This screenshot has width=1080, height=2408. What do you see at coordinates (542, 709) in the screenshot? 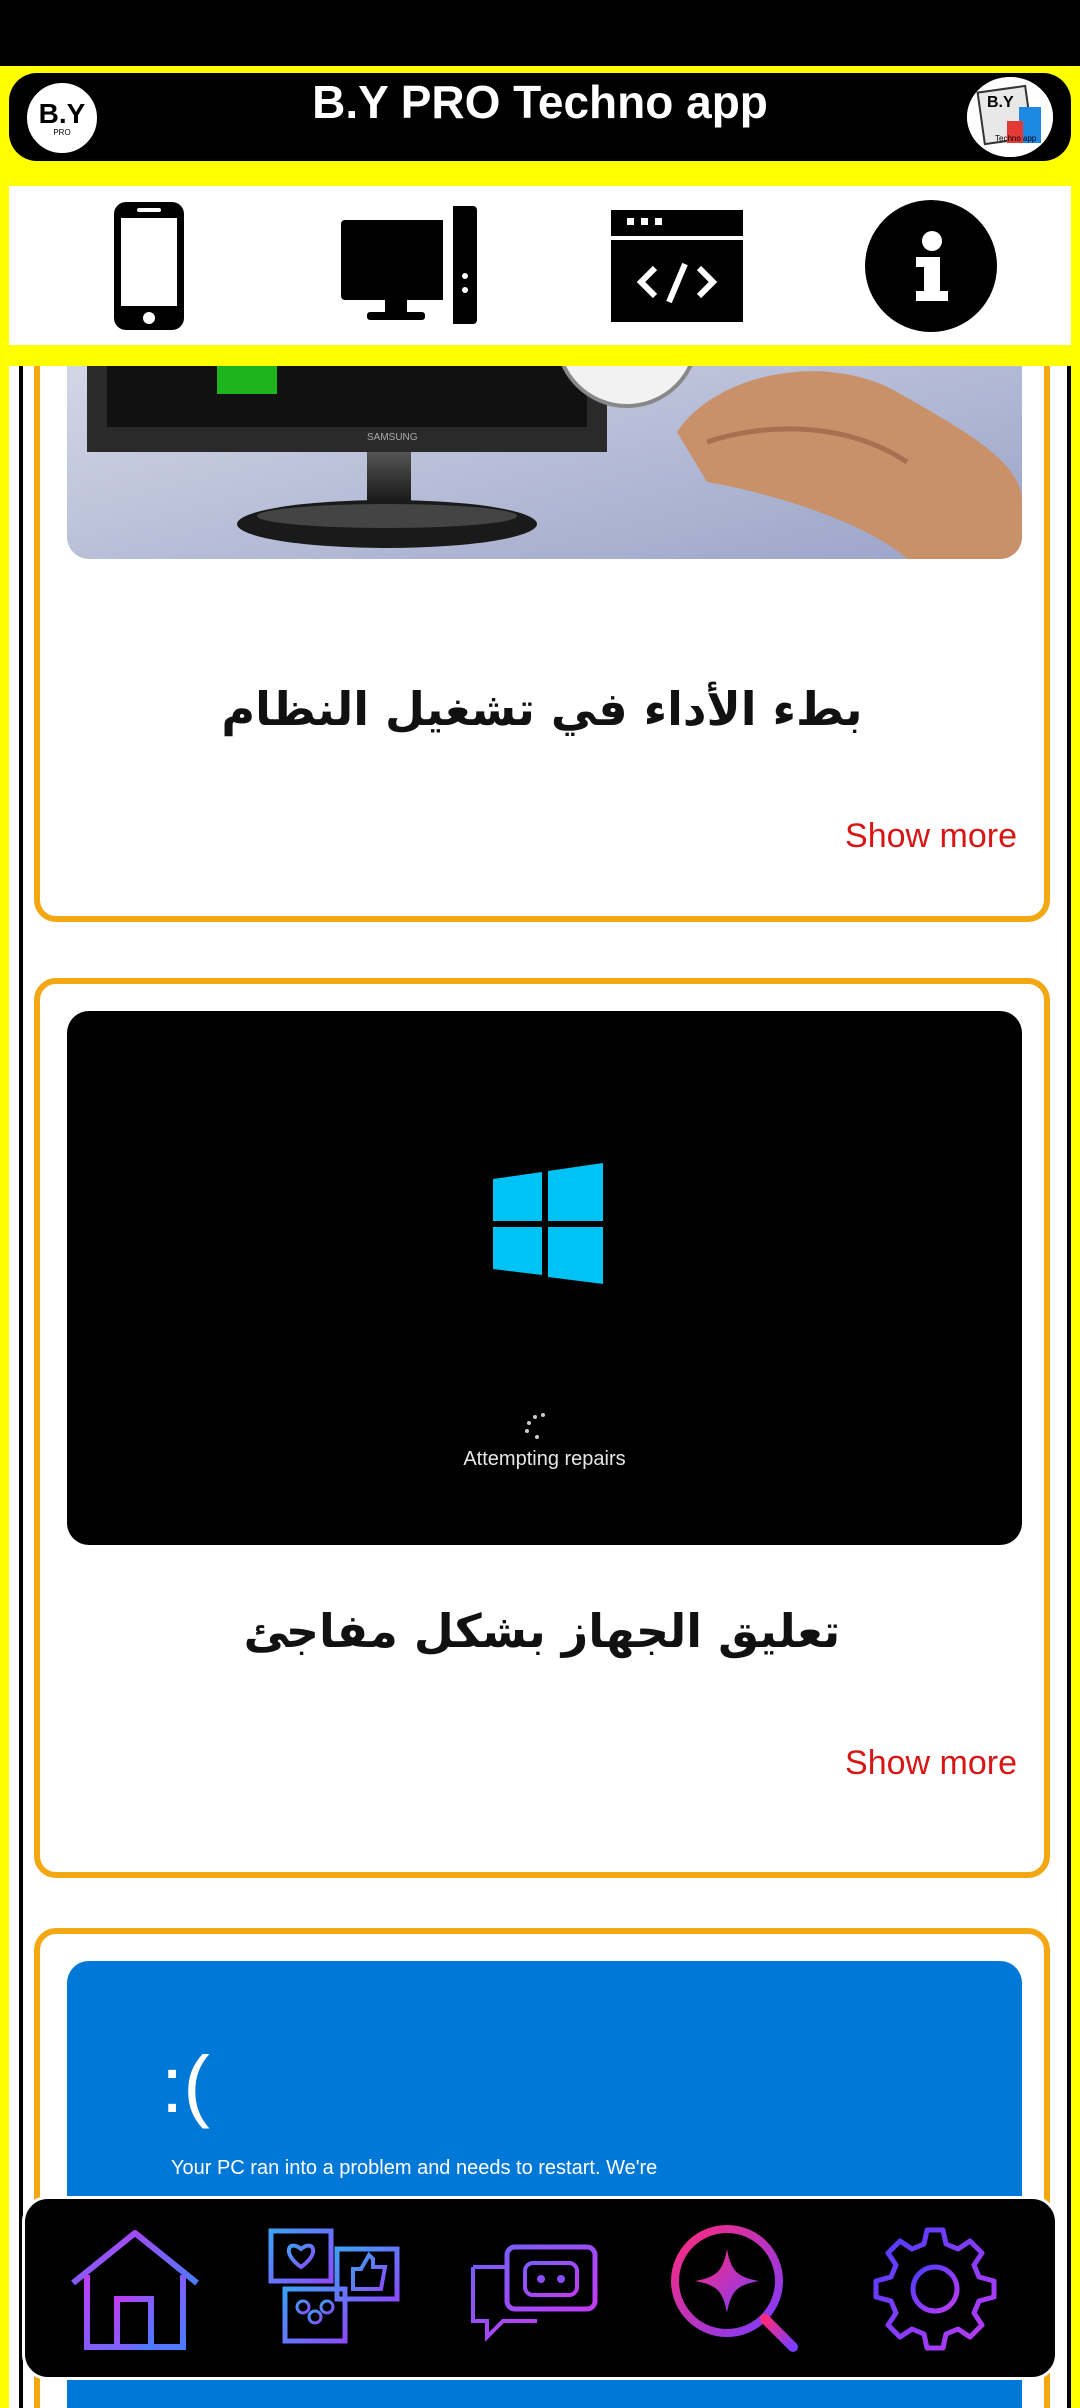
I see `article-title: بطء الأداء في تشغيل النظام` at bounding box center [542, 709].